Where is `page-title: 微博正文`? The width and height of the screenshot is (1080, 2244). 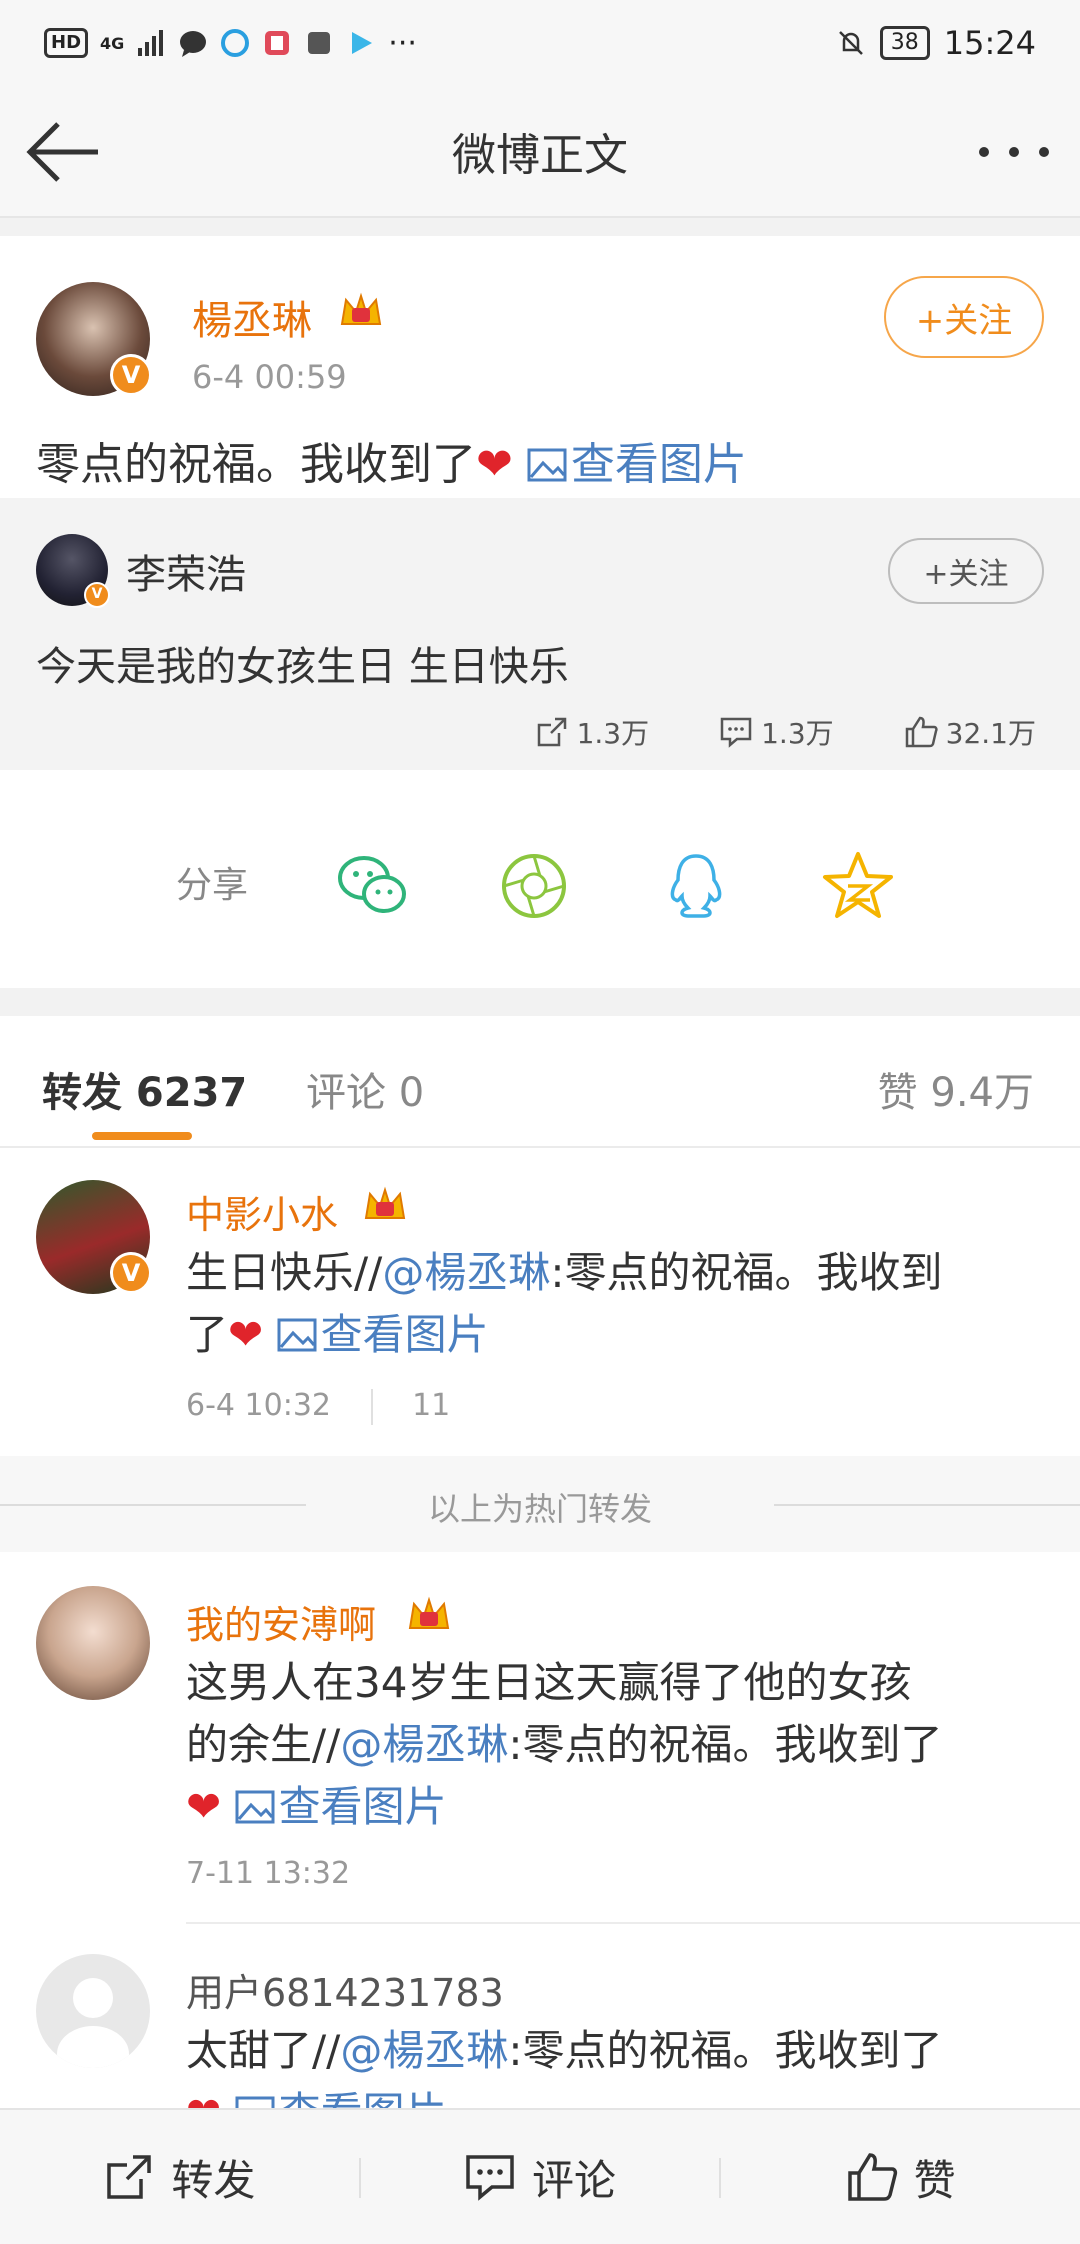 page-title: 微博正文 is located at coordinates (540, 155).